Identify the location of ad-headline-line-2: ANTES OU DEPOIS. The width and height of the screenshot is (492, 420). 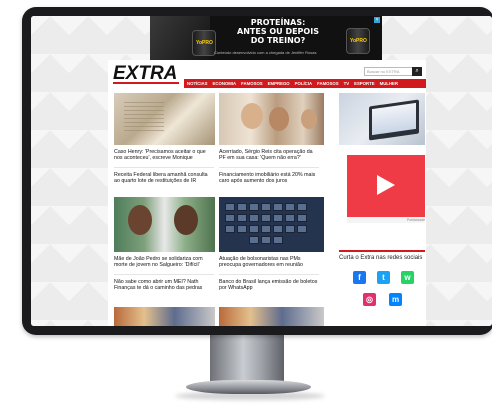
(278, 31).